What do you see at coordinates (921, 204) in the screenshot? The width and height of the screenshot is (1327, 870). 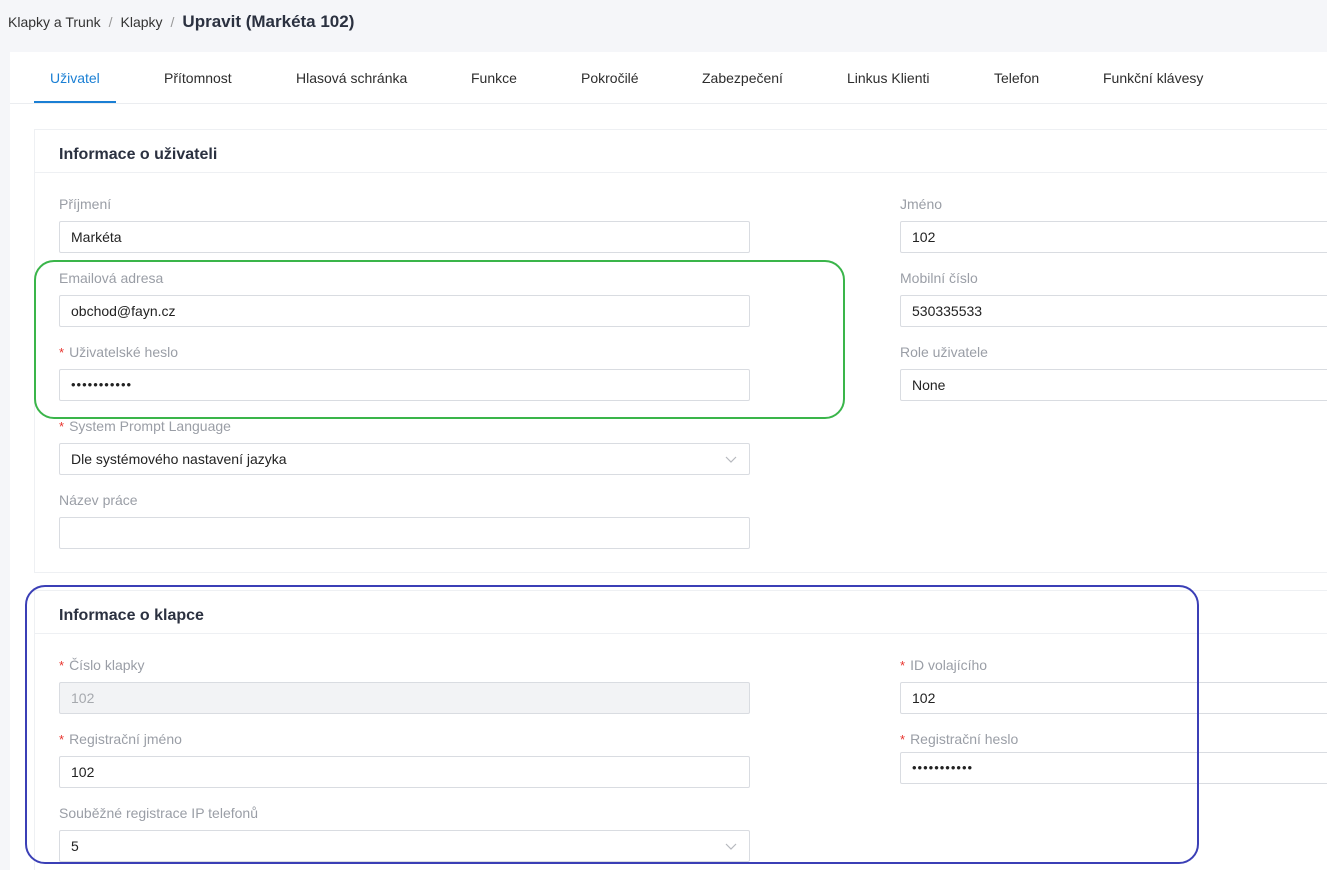 I see `firstname-label: Jméno` at bounding box center [921, 204].